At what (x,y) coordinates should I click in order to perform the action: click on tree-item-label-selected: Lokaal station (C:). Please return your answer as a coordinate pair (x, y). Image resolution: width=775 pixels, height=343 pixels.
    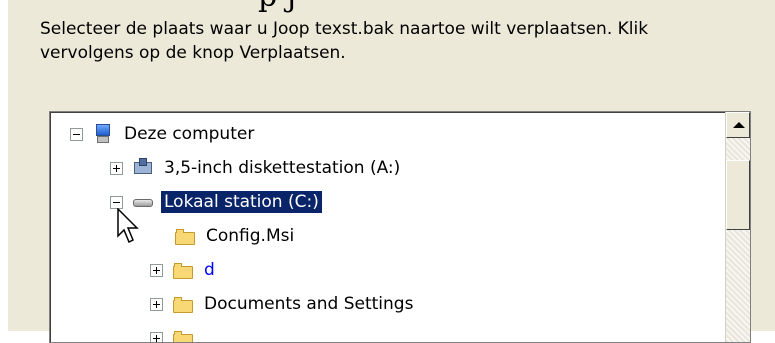
    Looking at the image, I should click on (241, 202).